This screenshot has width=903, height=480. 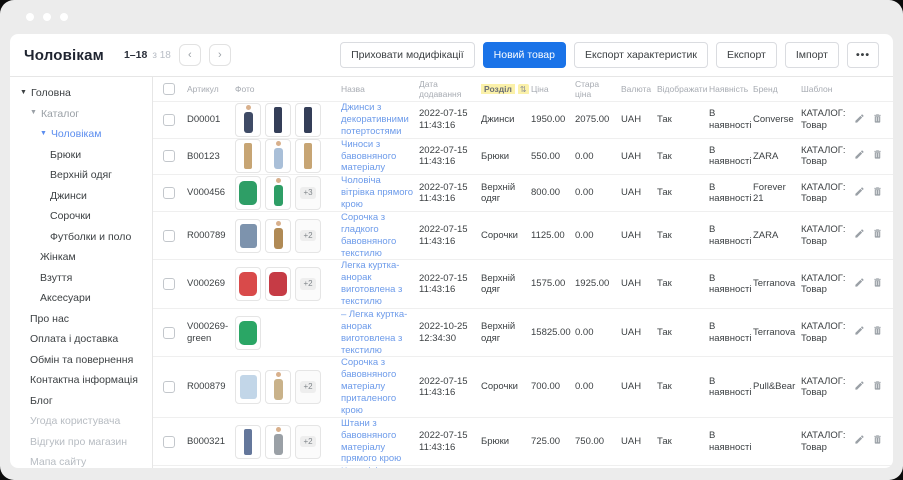 What do you see at coordinates (81, 421) in the screenshot?
I see `sidebar-item-ugoda: Угода користувача` at bounding box center [81, 421].